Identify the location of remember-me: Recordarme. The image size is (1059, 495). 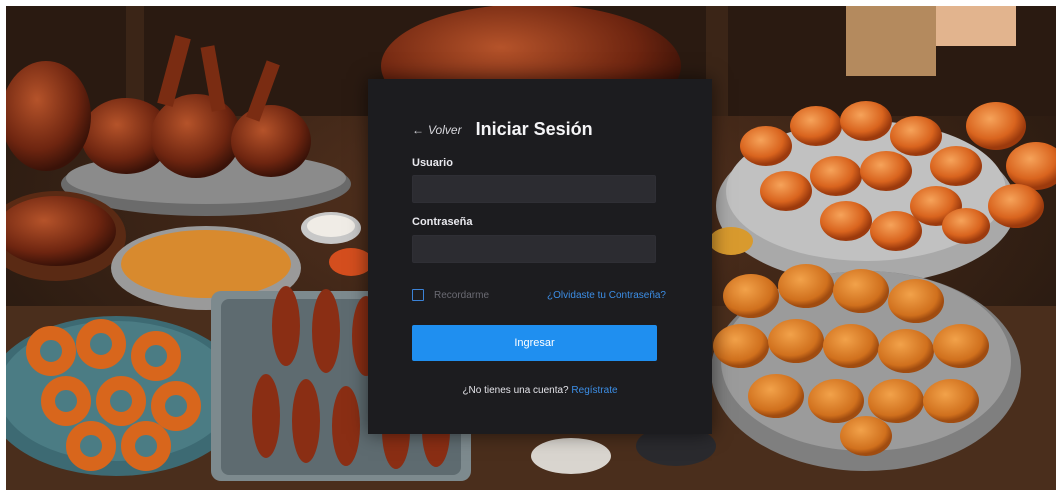
(450, 295).